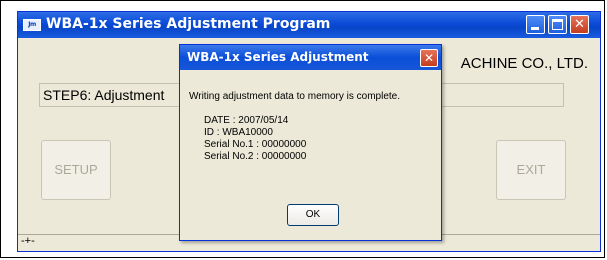  I want to click on dialog-titlebar: WBA-1x Series Adjustment ✕, so click(310, 57).